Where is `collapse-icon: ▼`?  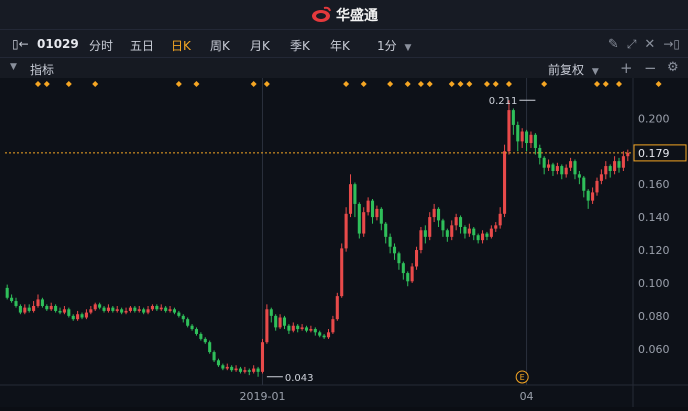
collapse-icon: ▼ is located at coordinates (13, 67).